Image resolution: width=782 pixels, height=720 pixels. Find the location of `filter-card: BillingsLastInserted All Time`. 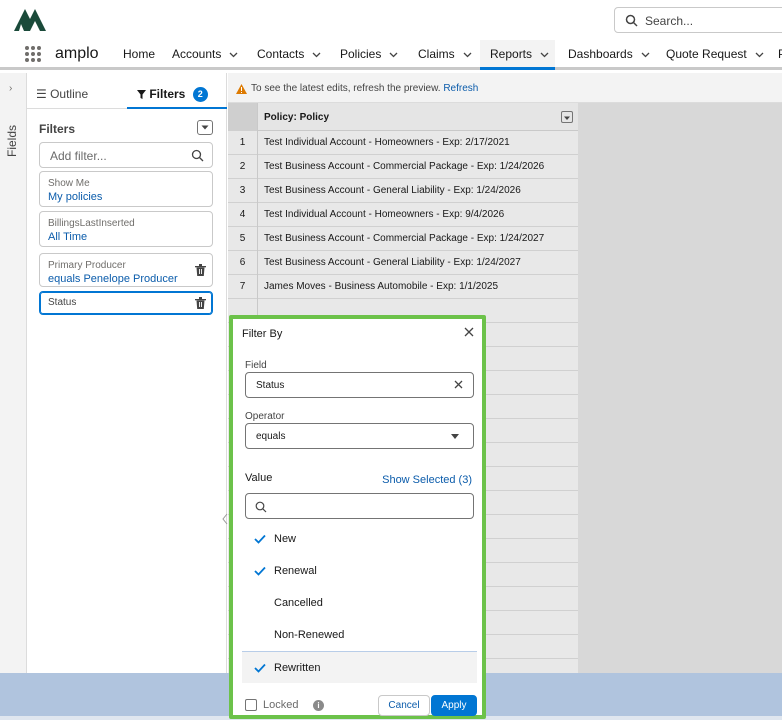

filter-card: BillingsLastInserted All Time is located at coordinates (126, 229).